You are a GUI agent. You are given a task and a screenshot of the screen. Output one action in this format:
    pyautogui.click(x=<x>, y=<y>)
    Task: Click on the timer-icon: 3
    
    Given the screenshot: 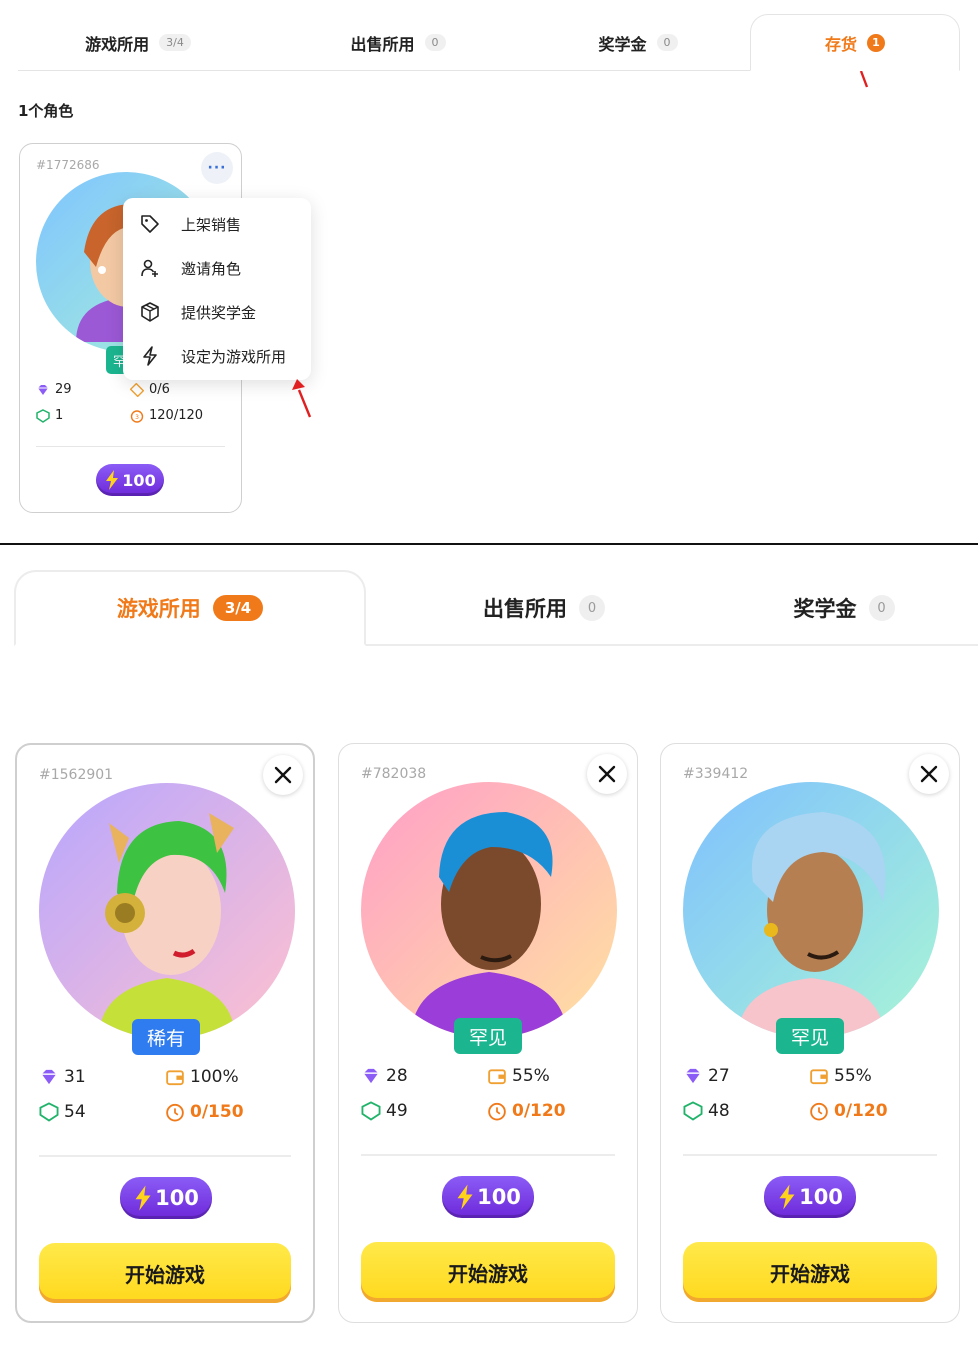 What is the action you would take?
    pyautogui.click(x=137, y=416)
    